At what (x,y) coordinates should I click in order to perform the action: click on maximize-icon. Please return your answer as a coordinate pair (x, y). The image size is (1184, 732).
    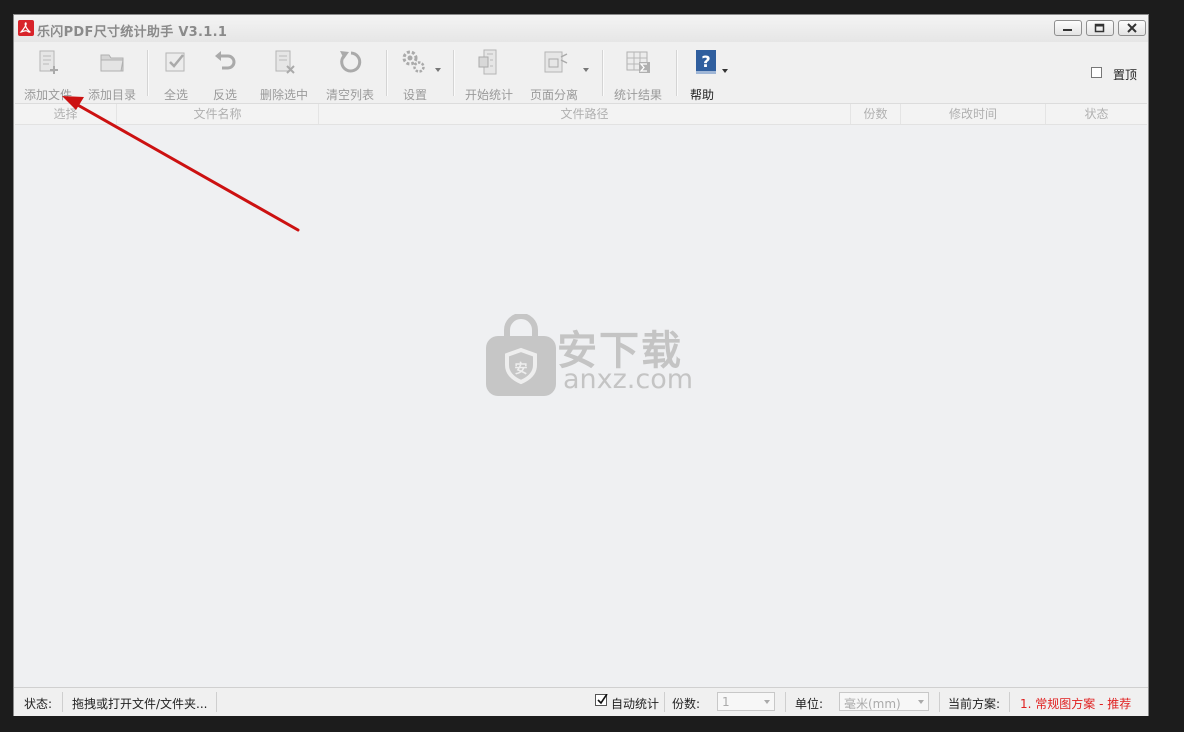
    Looking at the image, I should click on (1099, 28).